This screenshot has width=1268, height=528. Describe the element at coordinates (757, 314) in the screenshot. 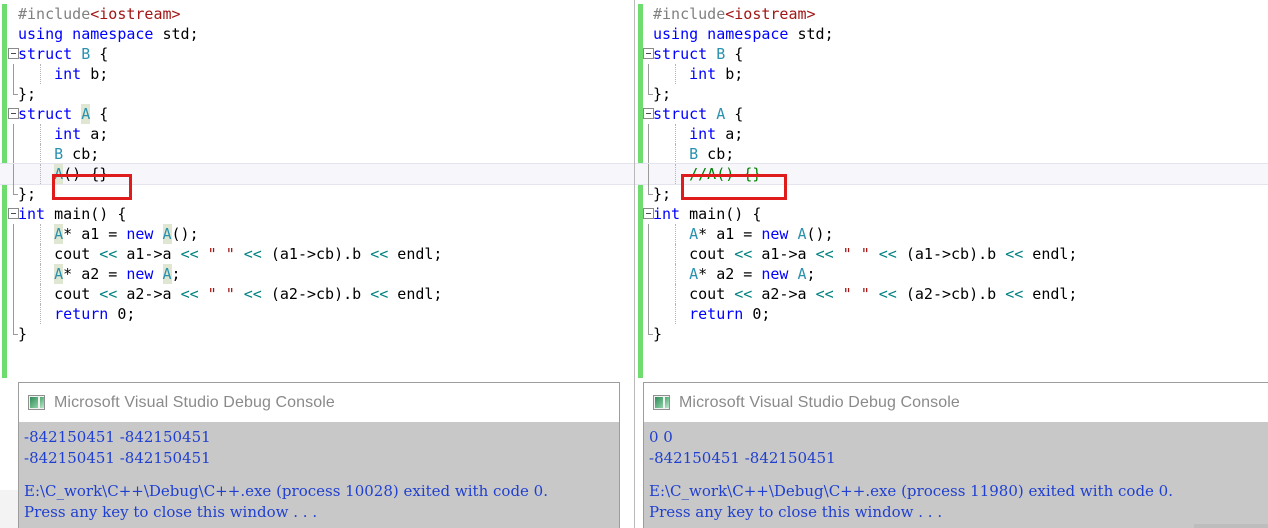

I see `code-token: 0;` at that location.